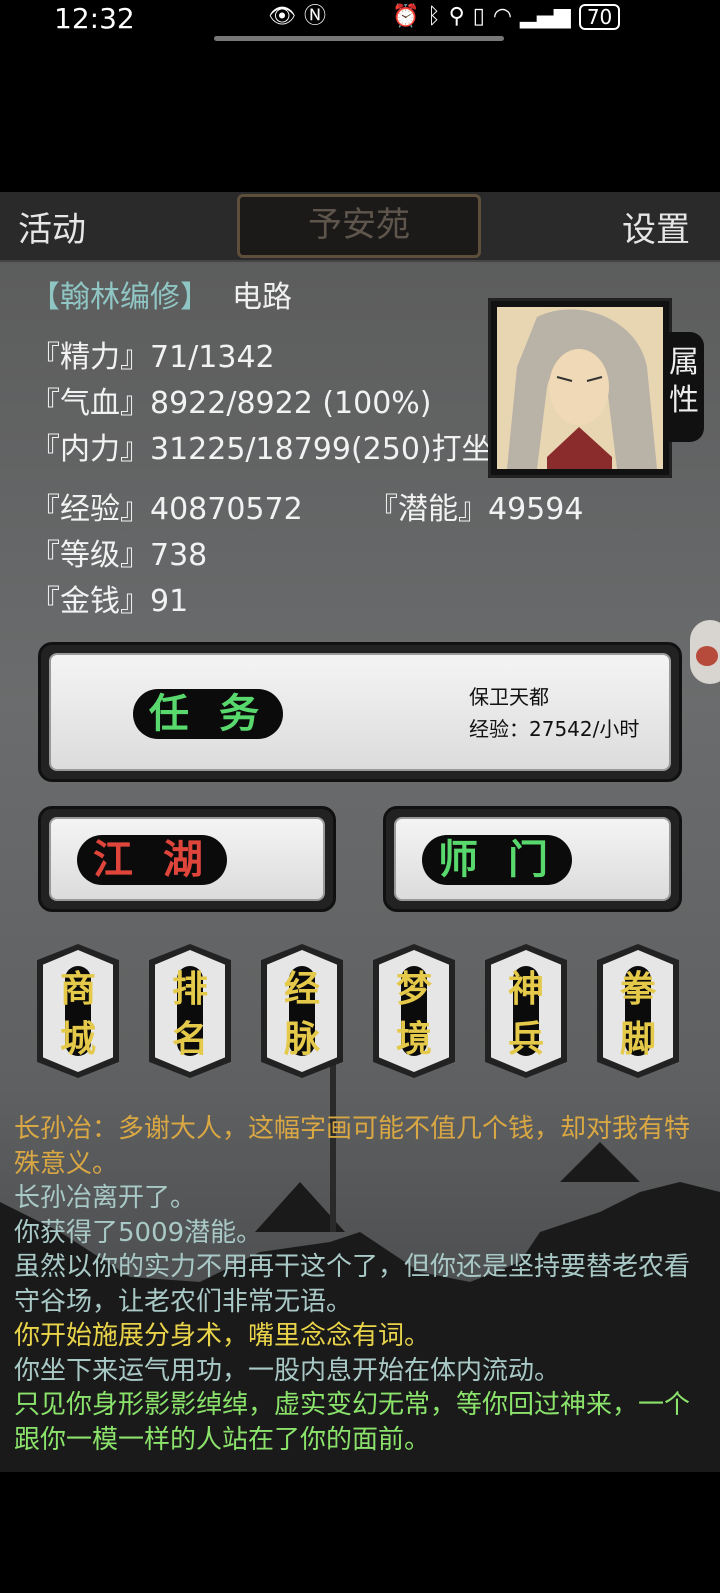 Image resolution: width=720 pixels, height=1593 pixels. What do you see at coordinates (222, 1336) in the screenshot?
I see `log-line: 你开始施展分身术，嘴里念念有词。` at bounding box center [222, 1336].